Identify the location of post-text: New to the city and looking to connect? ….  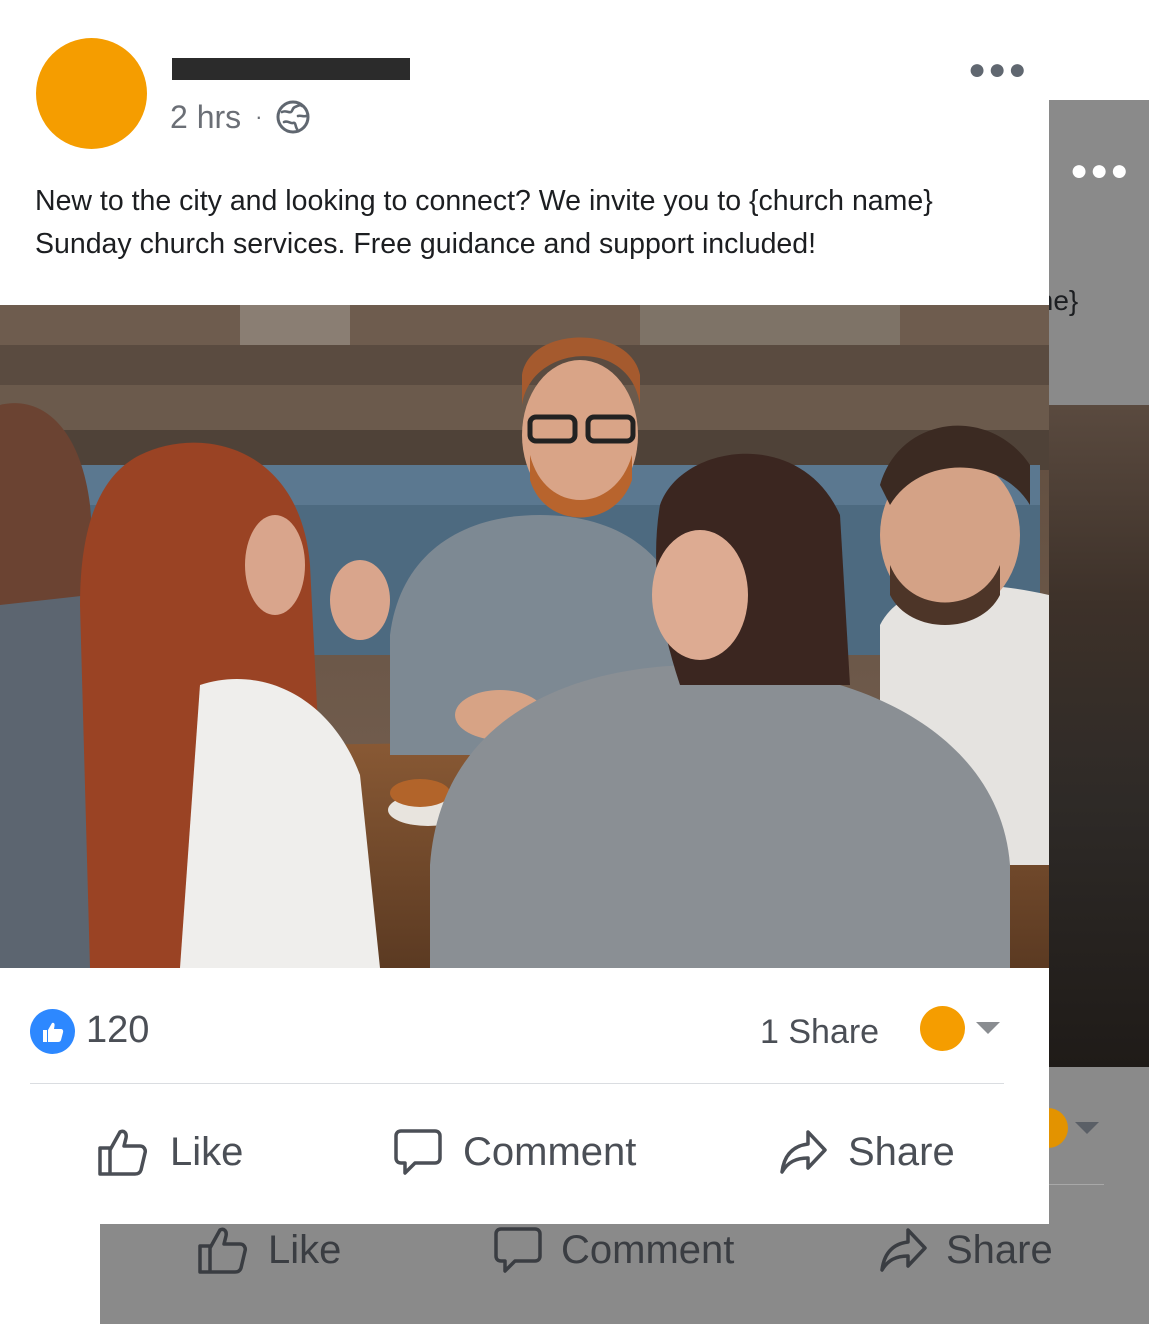
(484, 222).